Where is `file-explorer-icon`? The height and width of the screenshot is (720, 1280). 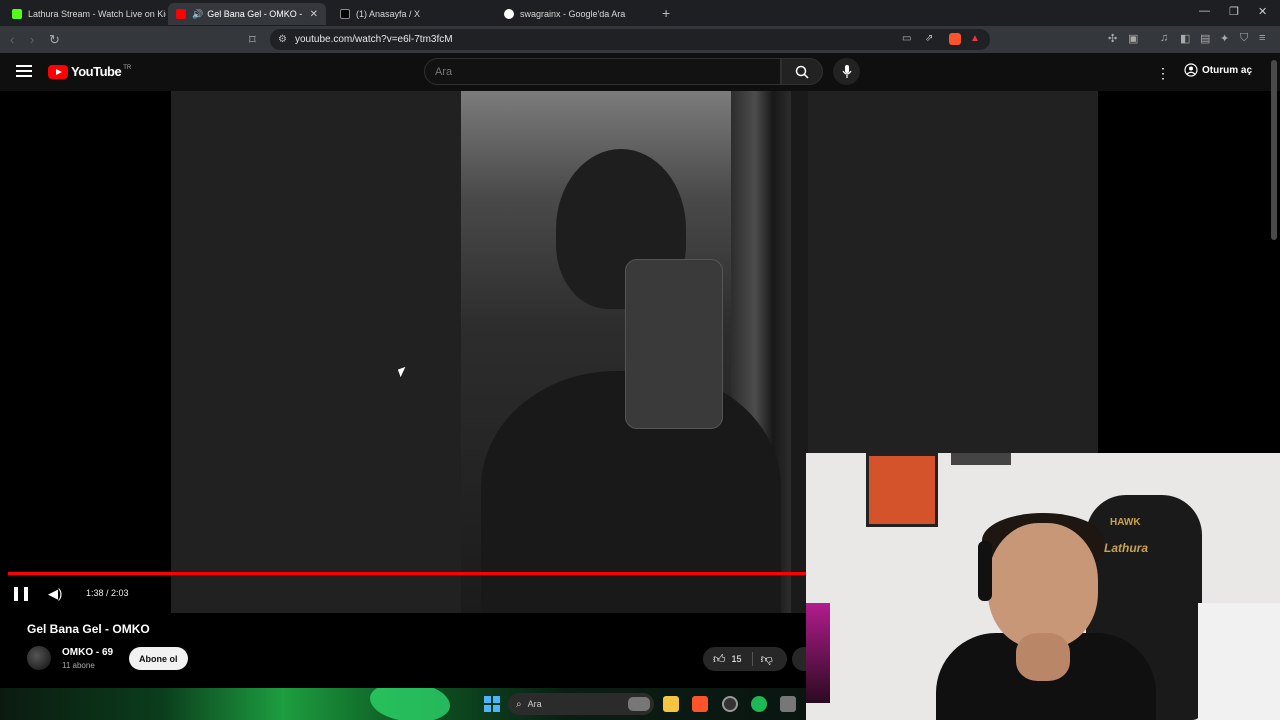
file-explorer-icon is located at coordinates (671, 704).